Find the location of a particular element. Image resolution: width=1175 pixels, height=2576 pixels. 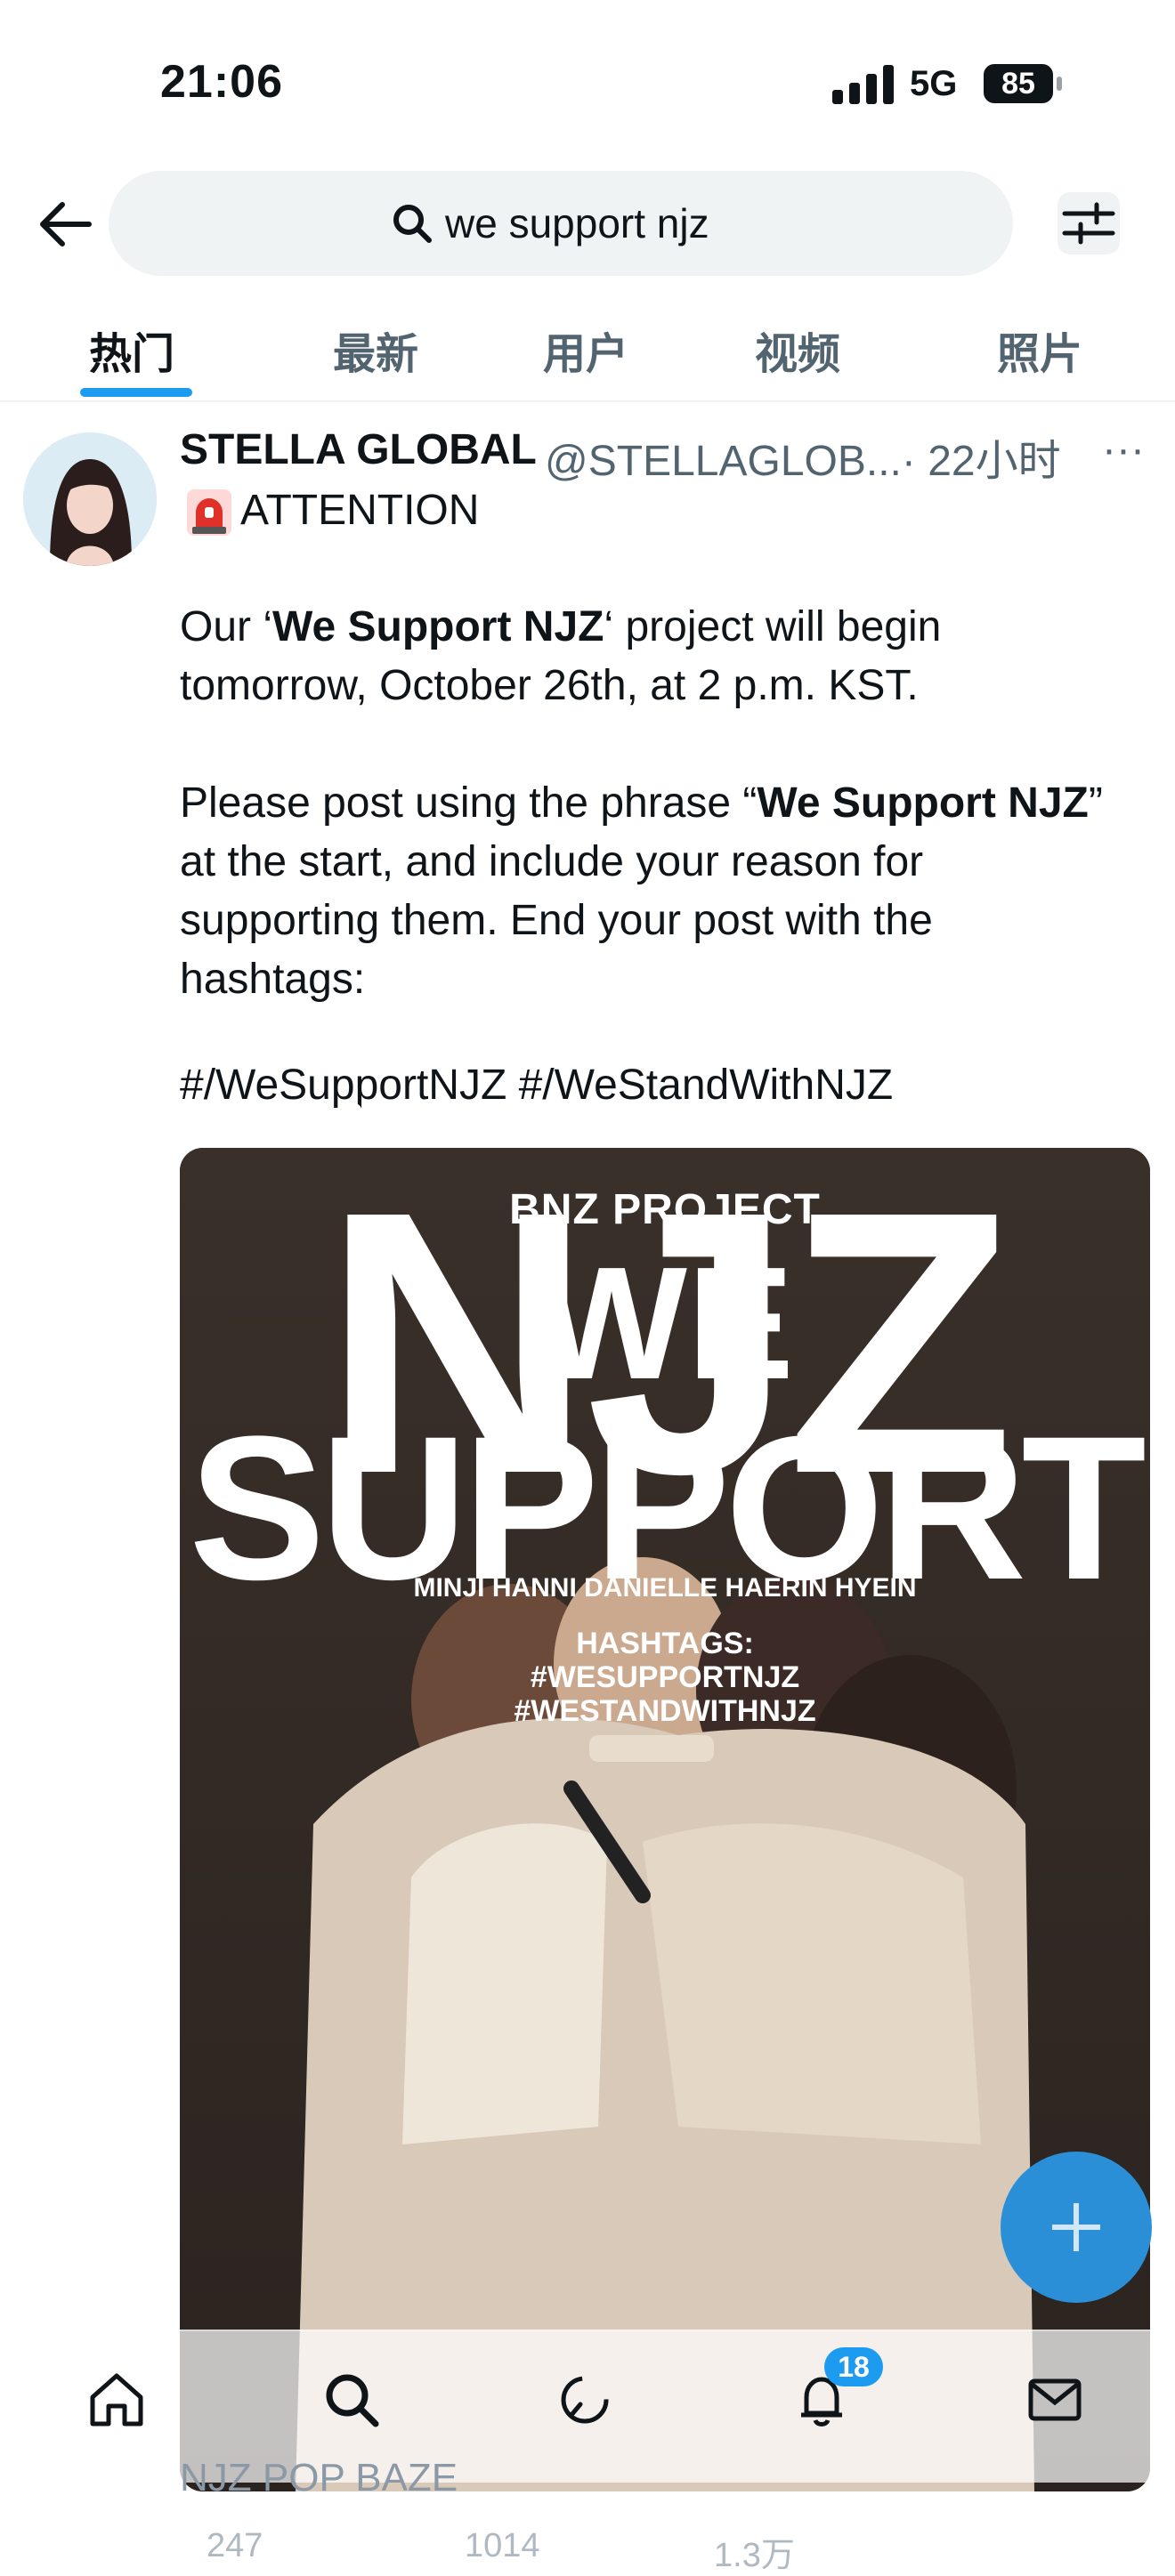

tab-latest: 最新 is located at coordinates (375, 350).